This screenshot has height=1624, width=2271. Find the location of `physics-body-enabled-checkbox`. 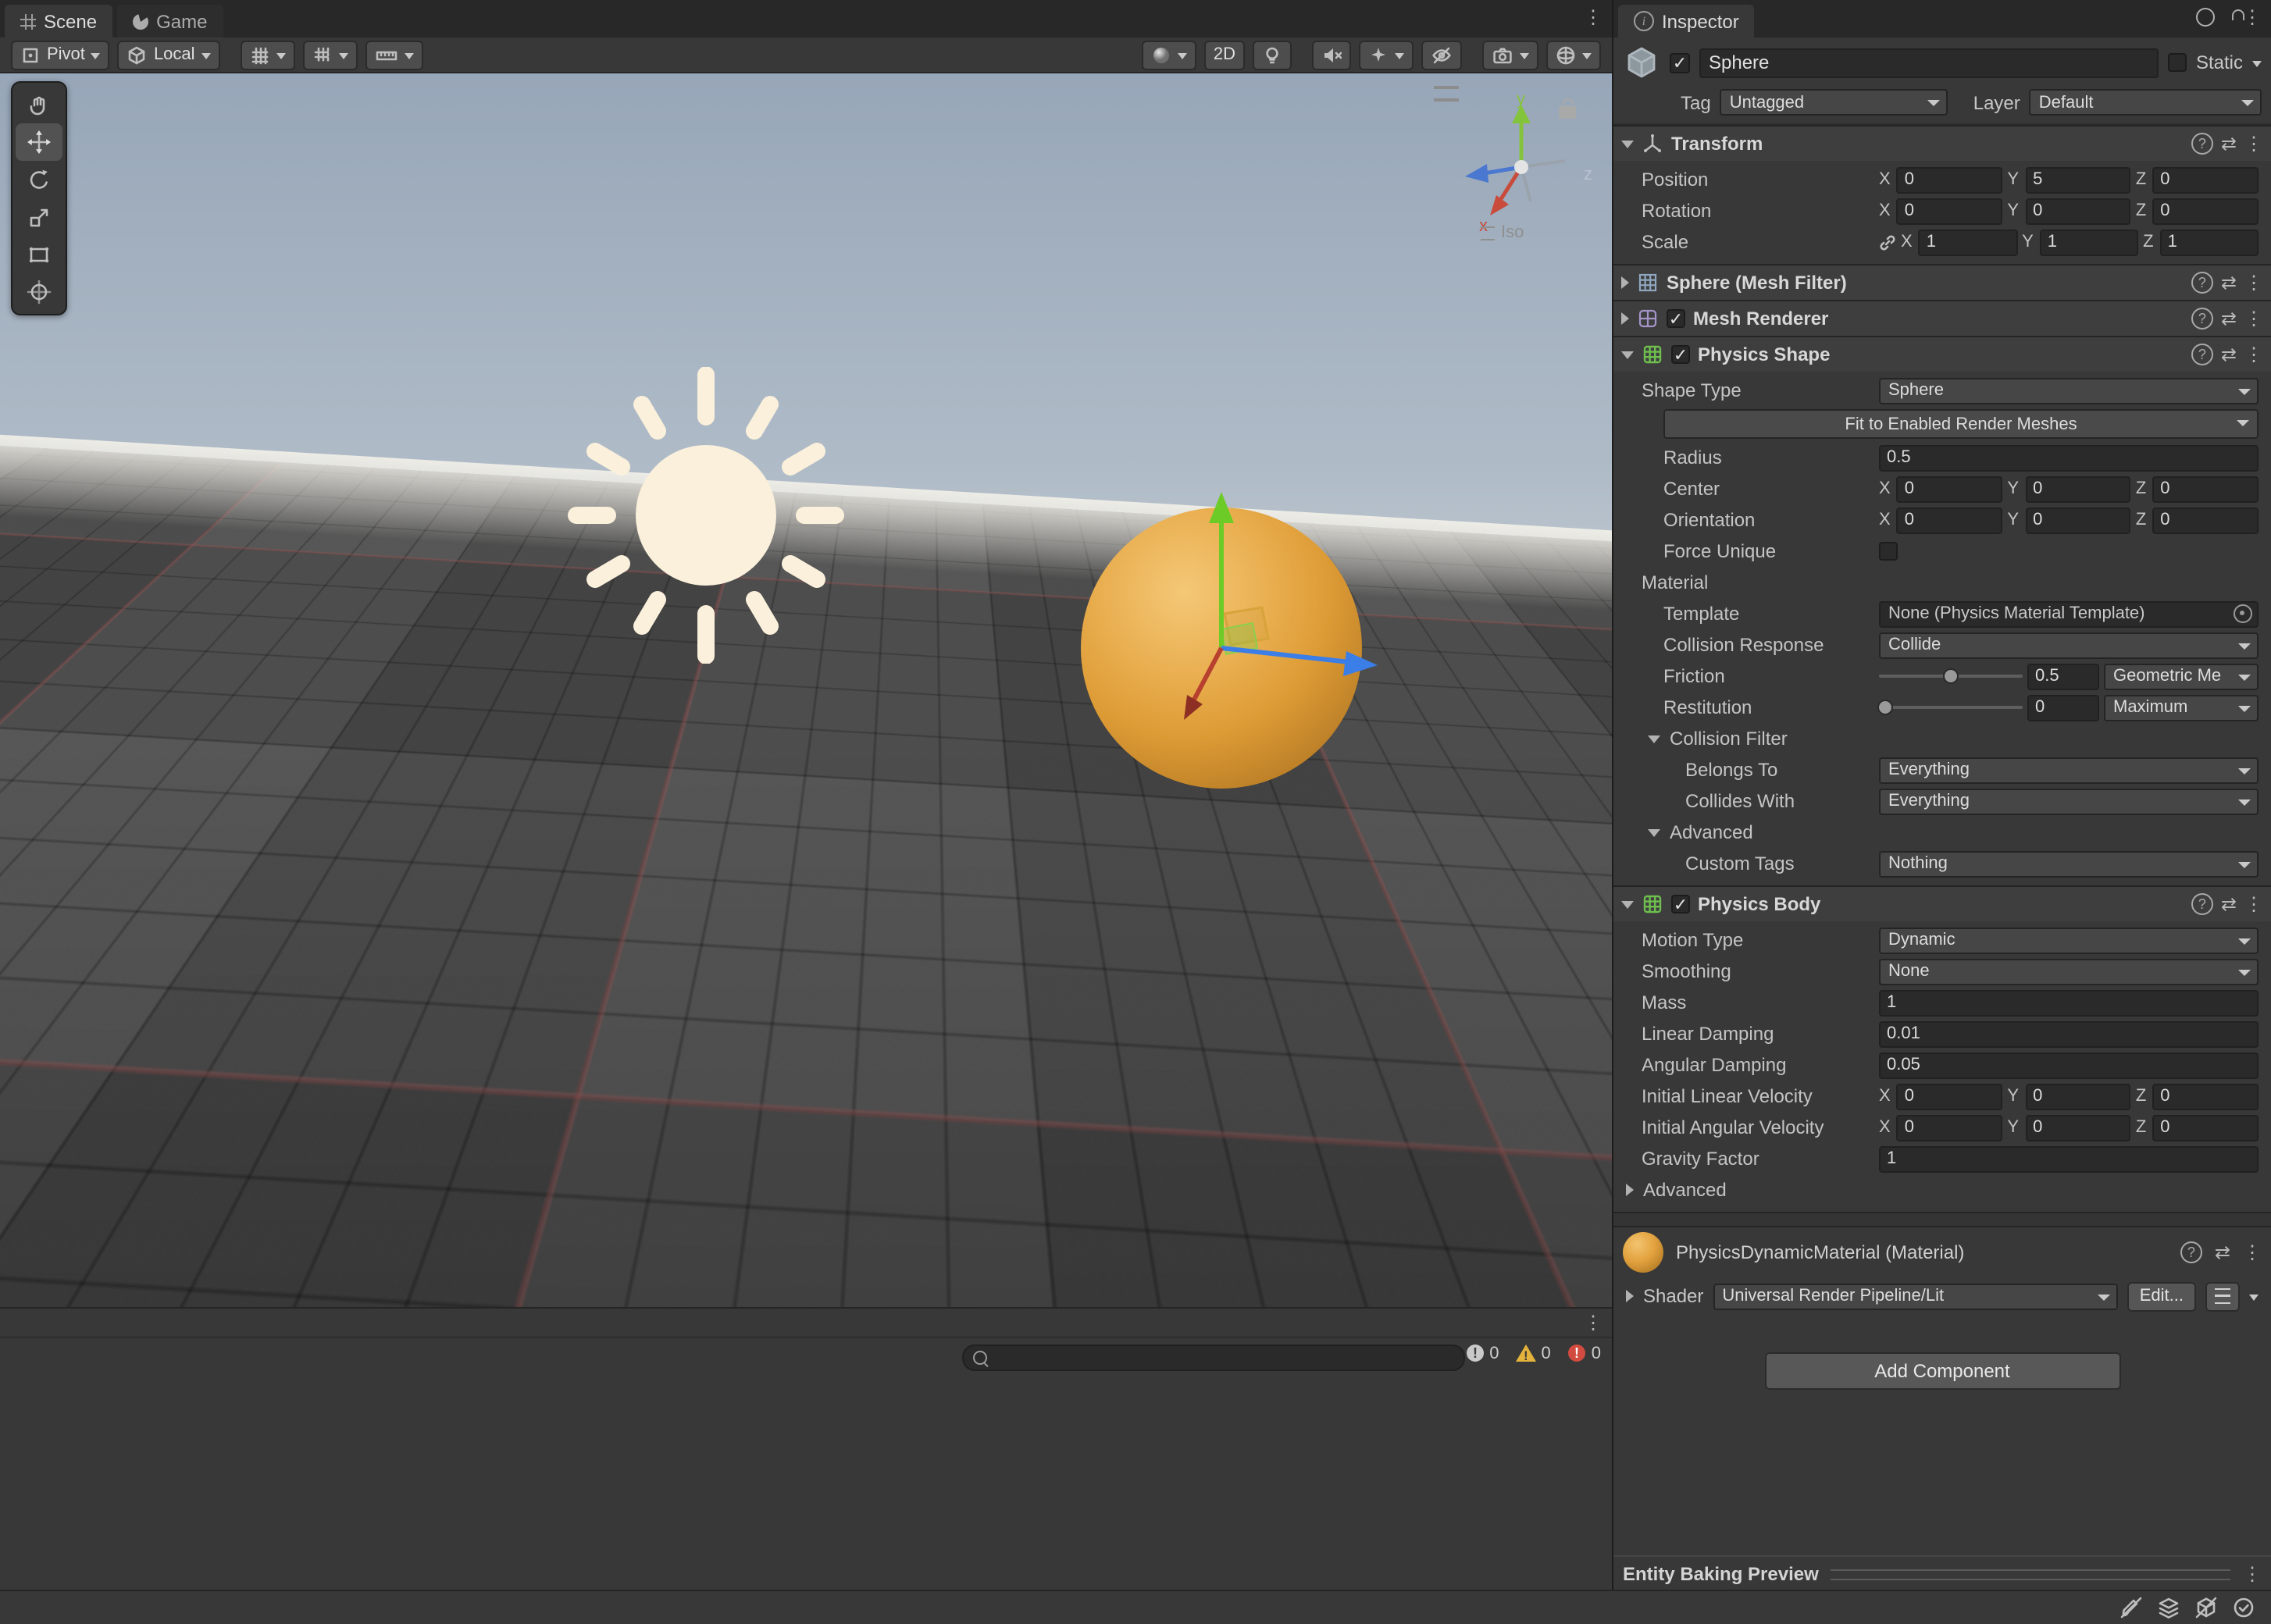

physics-body-enabled-checkbox is located at coordinates (1681, 904).